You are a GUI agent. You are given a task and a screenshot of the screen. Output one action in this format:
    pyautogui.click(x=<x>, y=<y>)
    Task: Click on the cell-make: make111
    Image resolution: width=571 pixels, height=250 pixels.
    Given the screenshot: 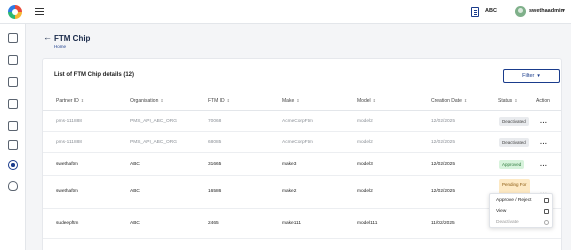 What is the action you would take?
    pyautogui.click(x=292, y=223)
    